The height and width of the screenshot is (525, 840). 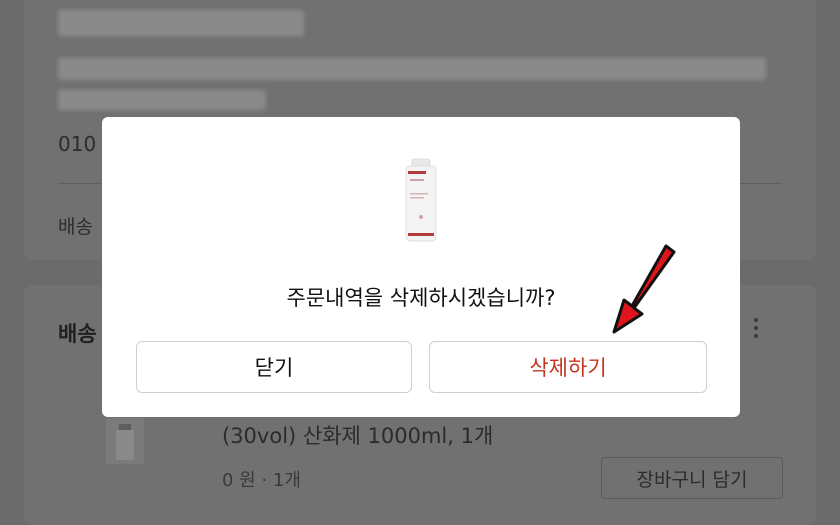 What do you see at coordinates (77, 144) in the screenshot?
I see `phone-number-partial: 010` at bounding box center [77, 144].